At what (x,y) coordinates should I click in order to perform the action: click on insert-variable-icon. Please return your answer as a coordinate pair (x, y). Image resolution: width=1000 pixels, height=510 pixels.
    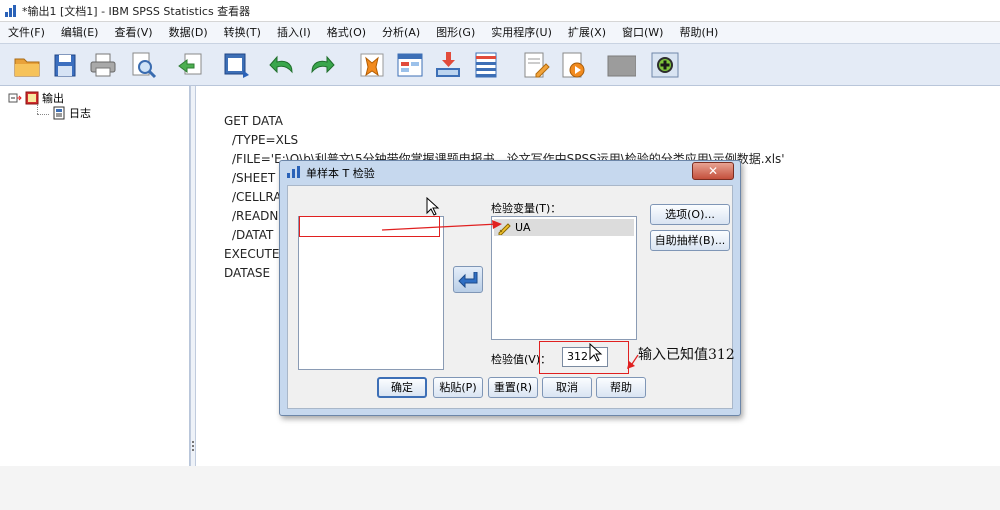
    Looking at the image, I should click on (448, 65).